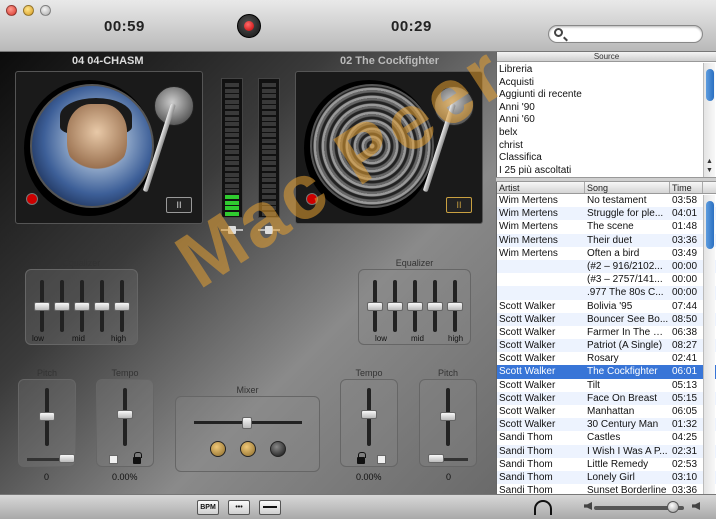 Image resolution: width=716 pixels, height=519 pixels. What do you see at coordinates (270, 507) in the screenshot?
I see `crossfade-button` at bounding box center [270, 507].